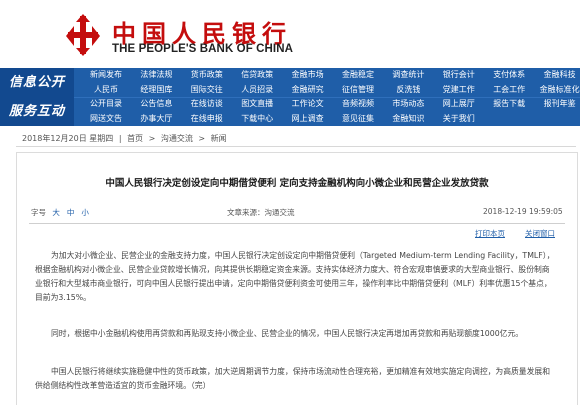 The image size is (580, 405). What do you see at coordinates (523, 211) in the screenshot?
I see `article-datetime: 2018-12-19 19:59:05` at bounding box center [523, 211].